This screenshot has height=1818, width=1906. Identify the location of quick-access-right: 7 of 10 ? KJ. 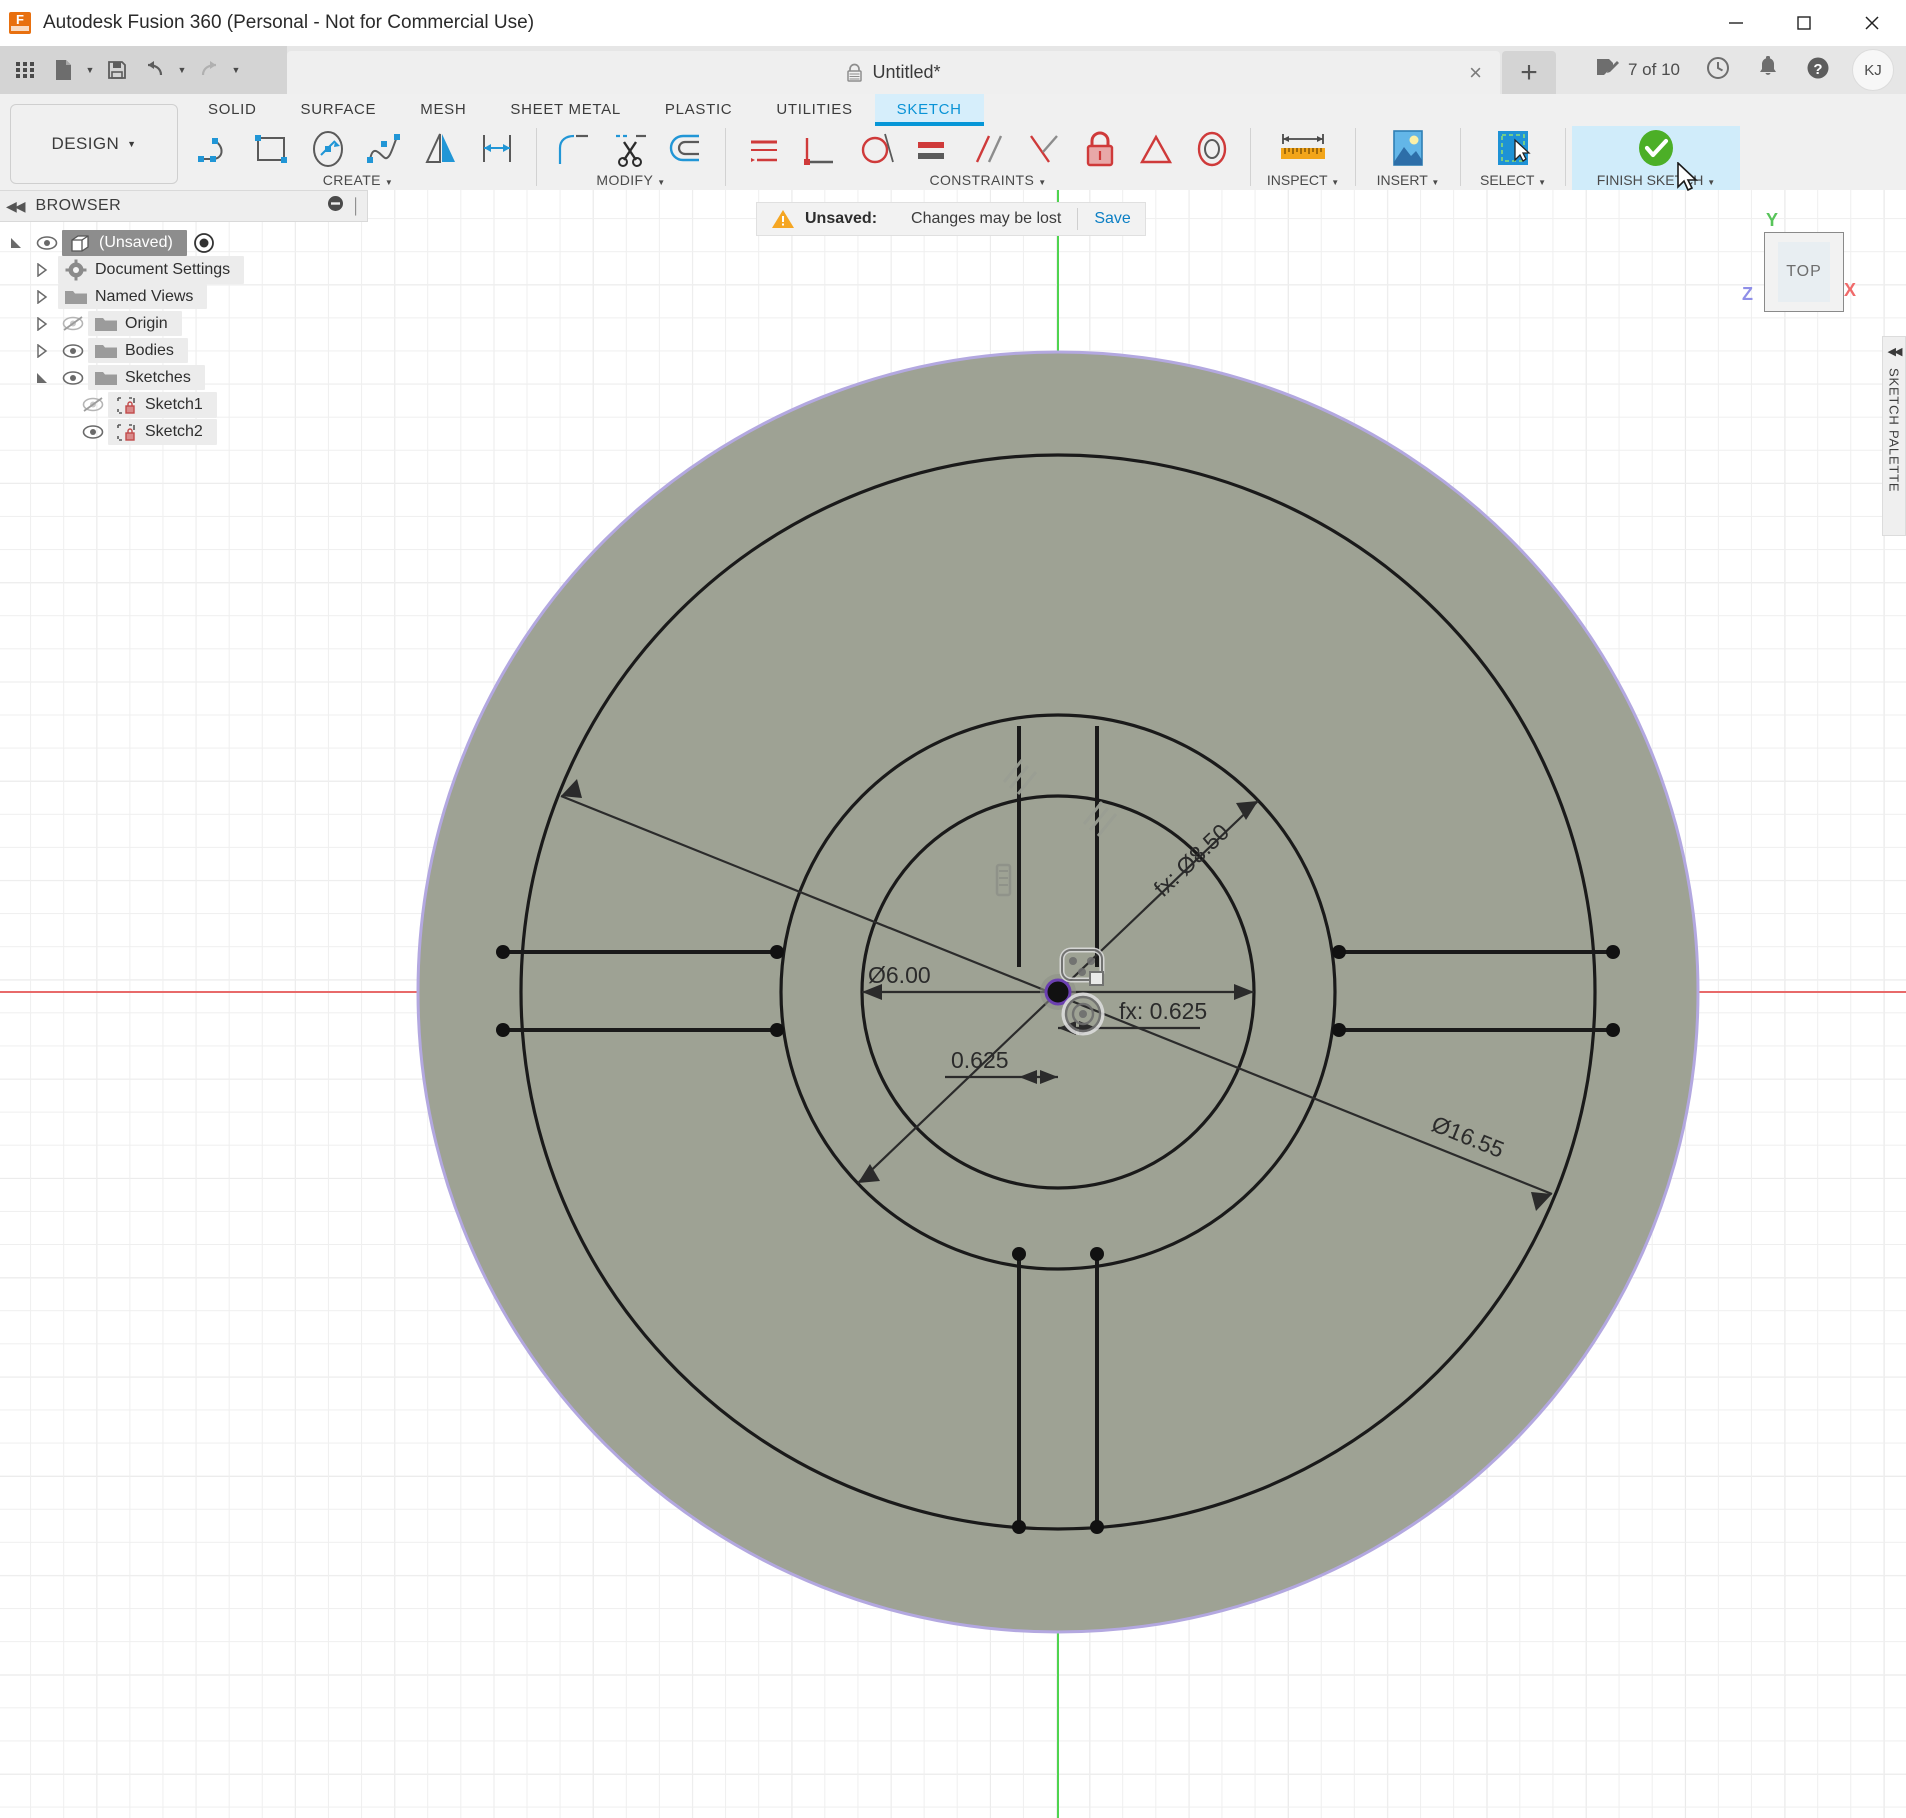
(1731, 70).